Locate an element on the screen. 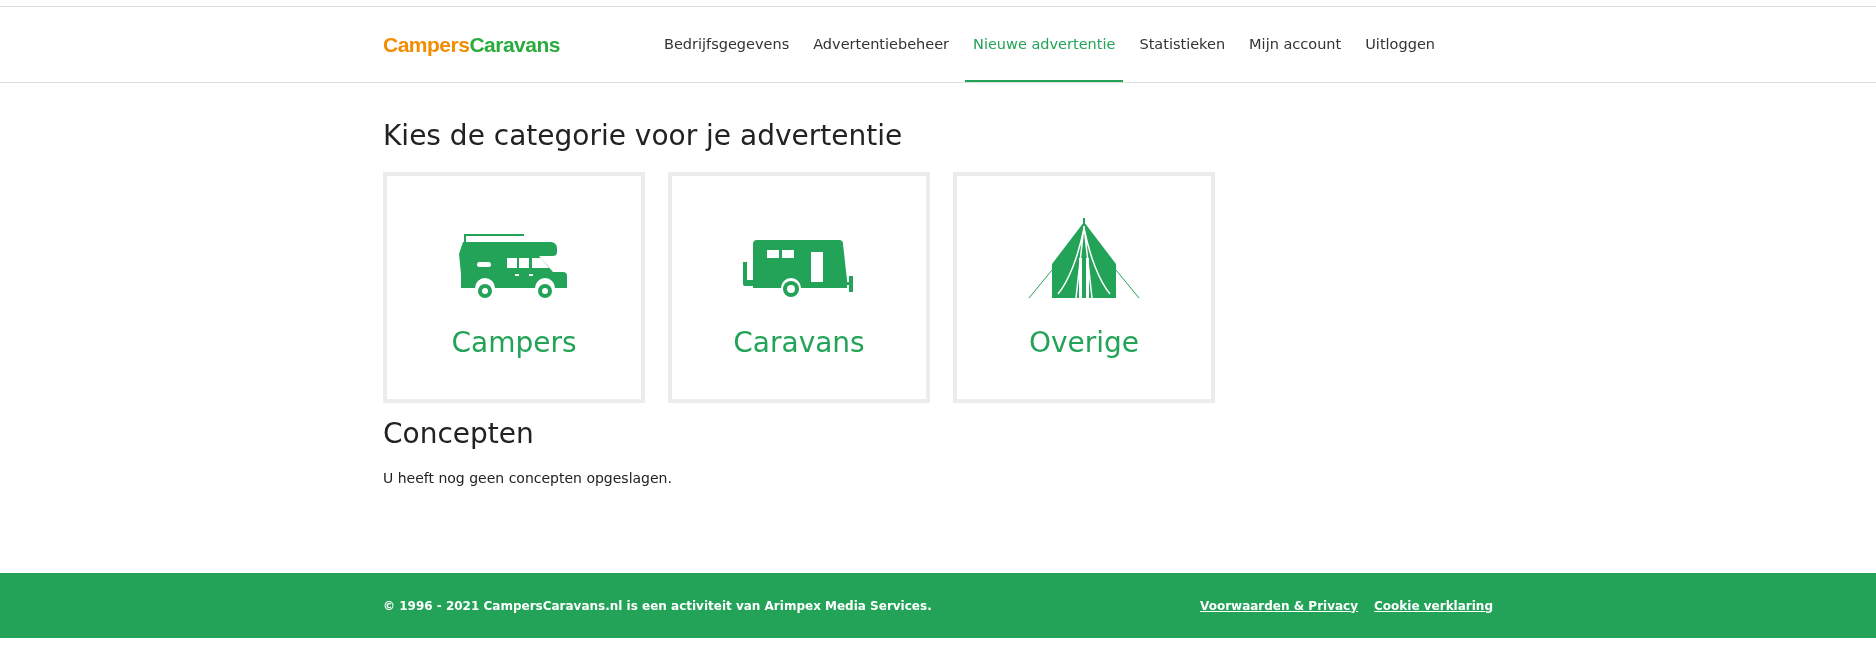  category-label: Caravans is located at coordinates (799, 342).